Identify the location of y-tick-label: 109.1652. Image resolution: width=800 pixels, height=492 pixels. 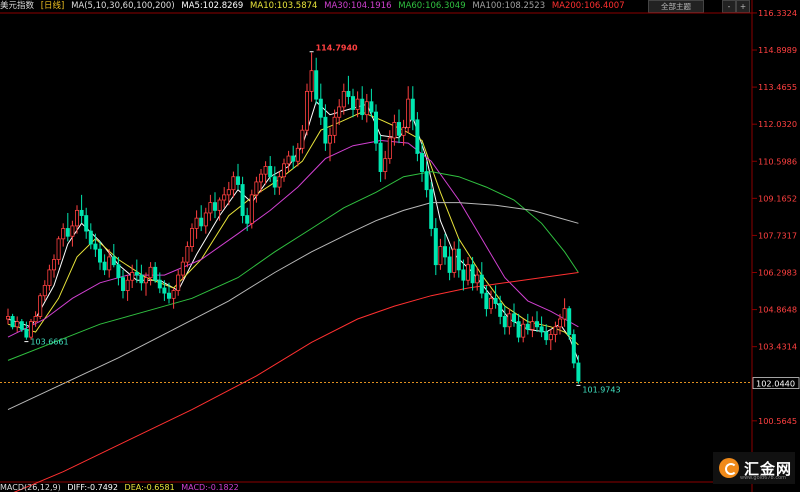
(777, 198).